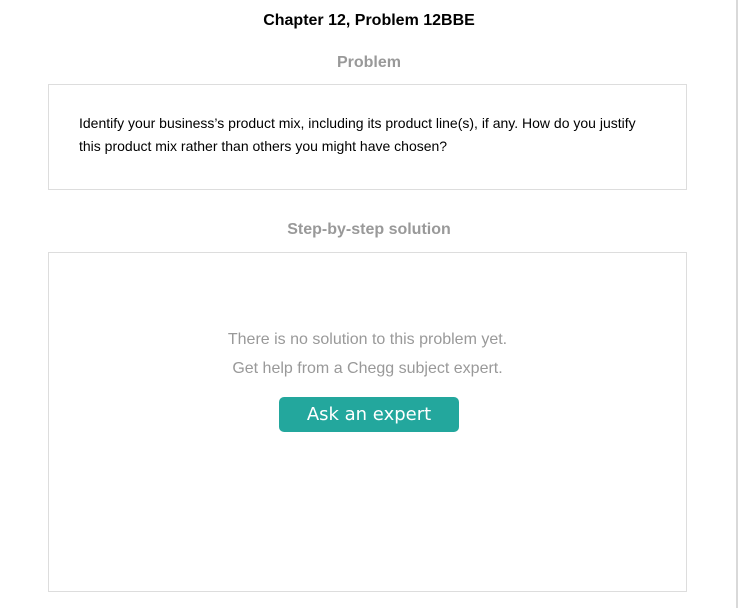  Describe the element at coordinates (368, 62) in the screenshot. I see `problem-heading: Problem` at that location.